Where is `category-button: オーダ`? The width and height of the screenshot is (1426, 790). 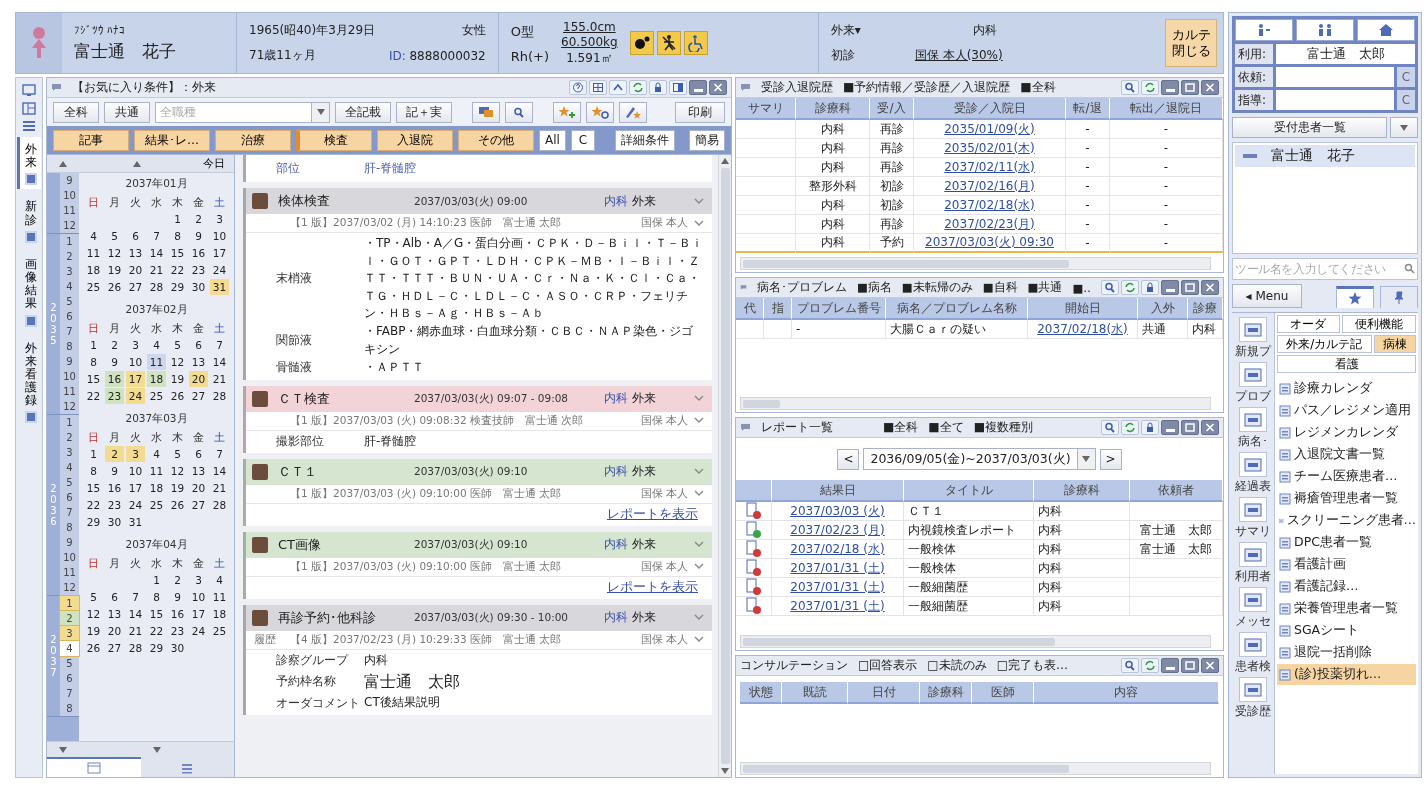 category-button: オーダ is located at coordinates (1308, 324).